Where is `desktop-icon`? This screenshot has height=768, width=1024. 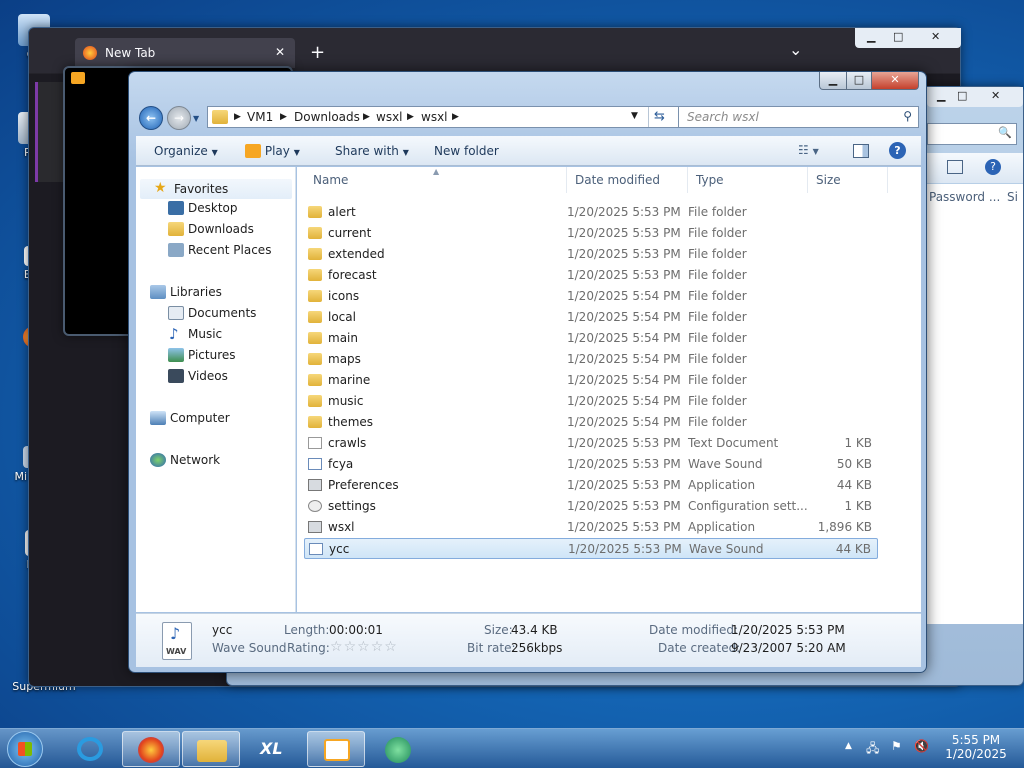 desktop-icon is located at coordinates (176, 208).